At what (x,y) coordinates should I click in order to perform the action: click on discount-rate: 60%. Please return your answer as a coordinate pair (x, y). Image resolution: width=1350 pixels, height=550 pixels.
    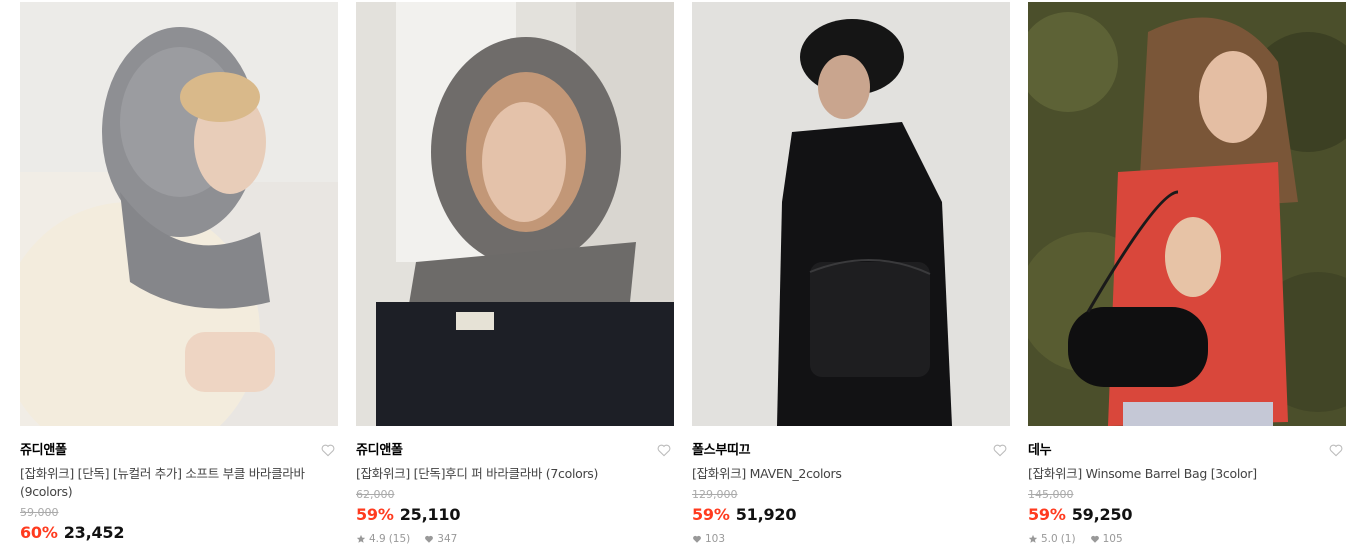
    Looking at the image, I should click on (39, 532).